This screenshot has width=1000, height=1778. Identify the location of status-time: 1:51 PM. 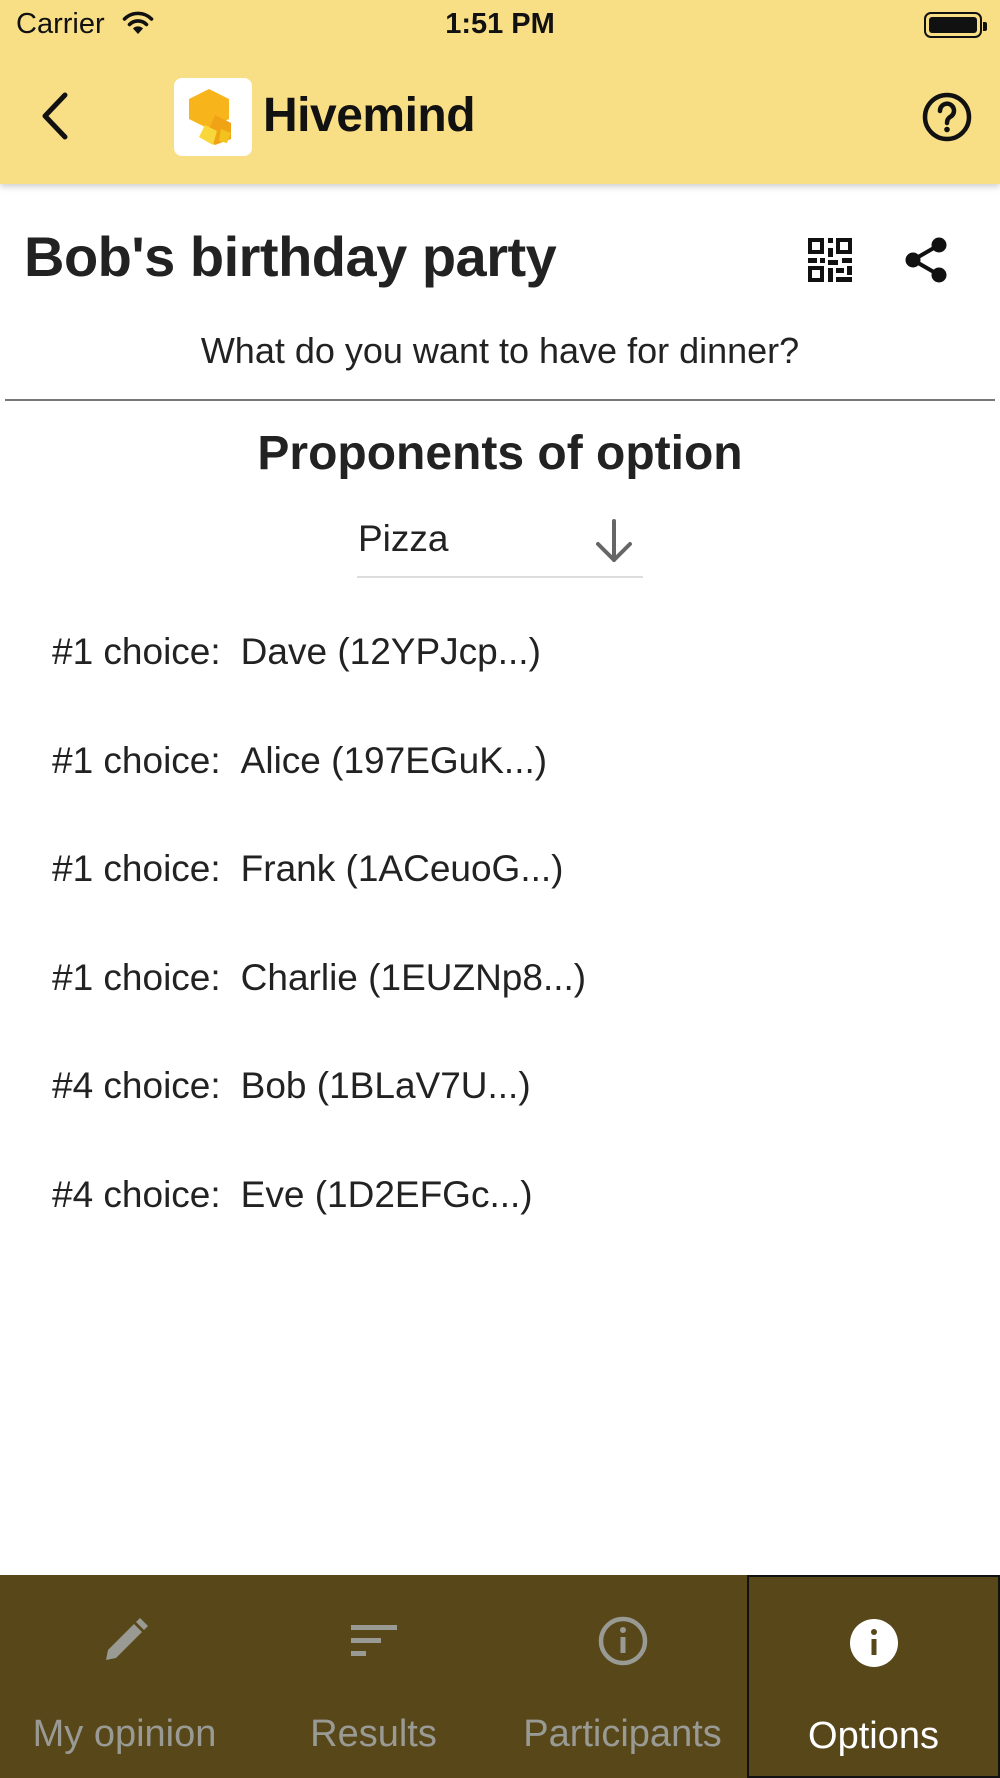
(500, 24).